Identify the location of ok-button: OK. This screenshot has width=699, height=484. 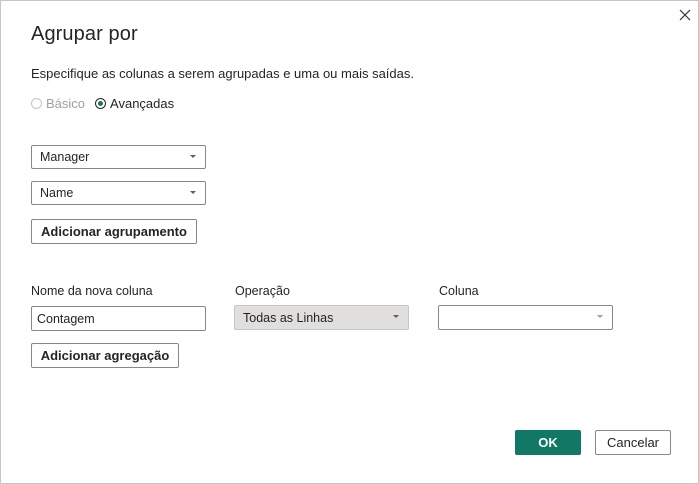
(548, 442).